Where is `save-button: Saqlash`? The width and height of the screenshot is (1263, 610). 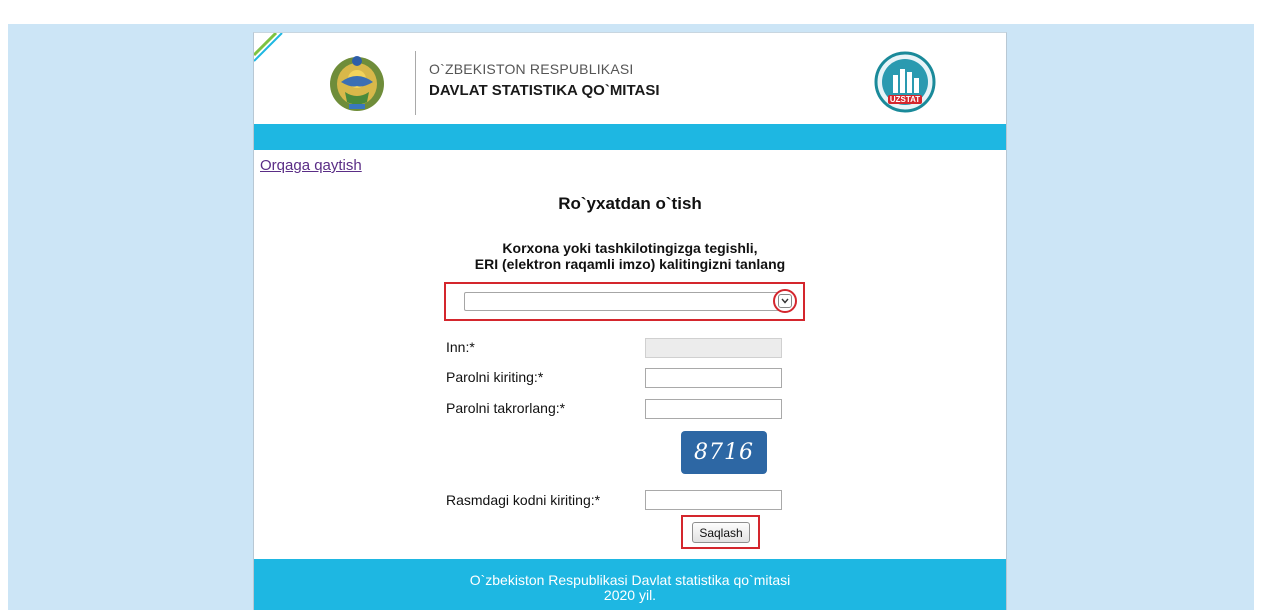 save-button: Saqlash is located at coordinates (721, 532).